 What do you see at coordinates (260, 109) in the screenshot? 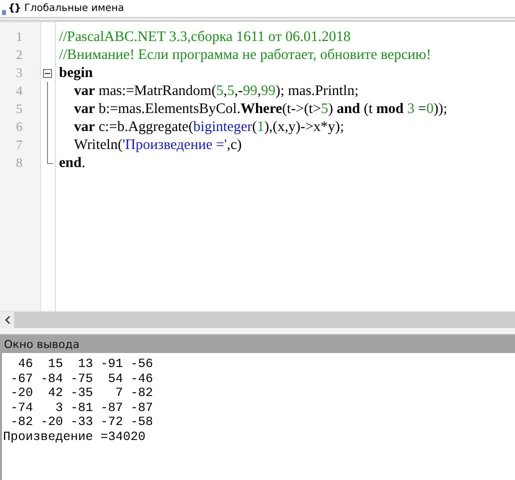
I see `code-line: var b:=mas.ElementsByCol.Where(t->(t>5) and (t mod 3 =0));` at bounding box center [260, 109].